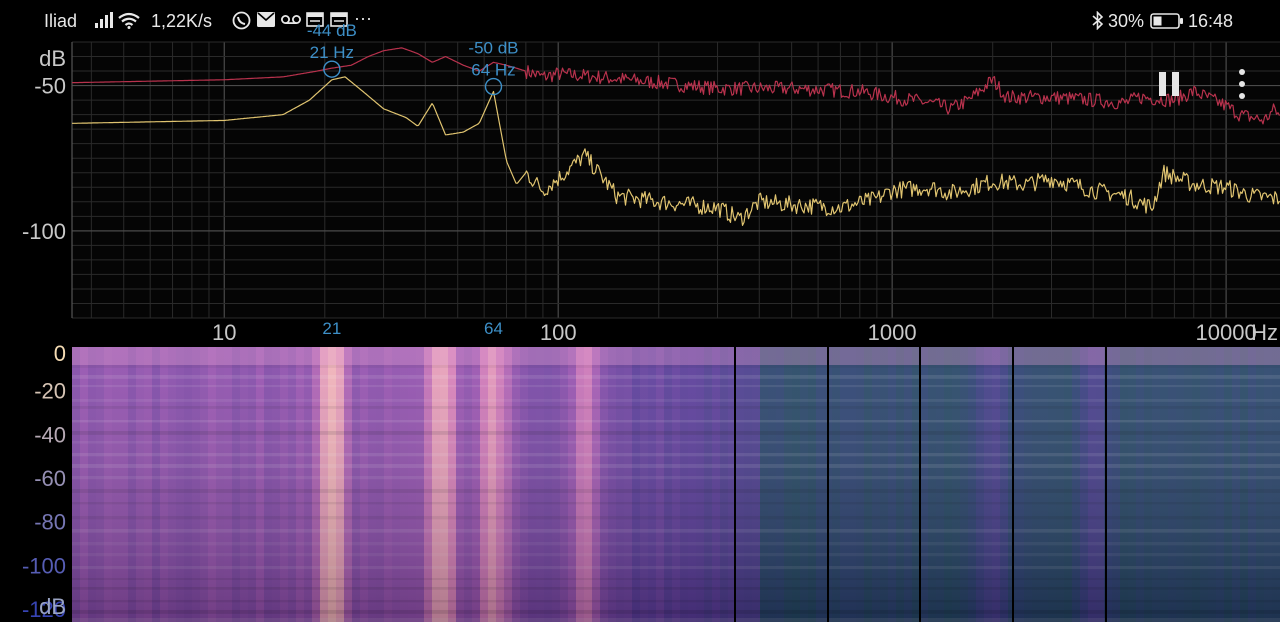  Describe the element at coordinates (892, 332) in the screenshot. I see `x-tick-label: 1000` at that location.